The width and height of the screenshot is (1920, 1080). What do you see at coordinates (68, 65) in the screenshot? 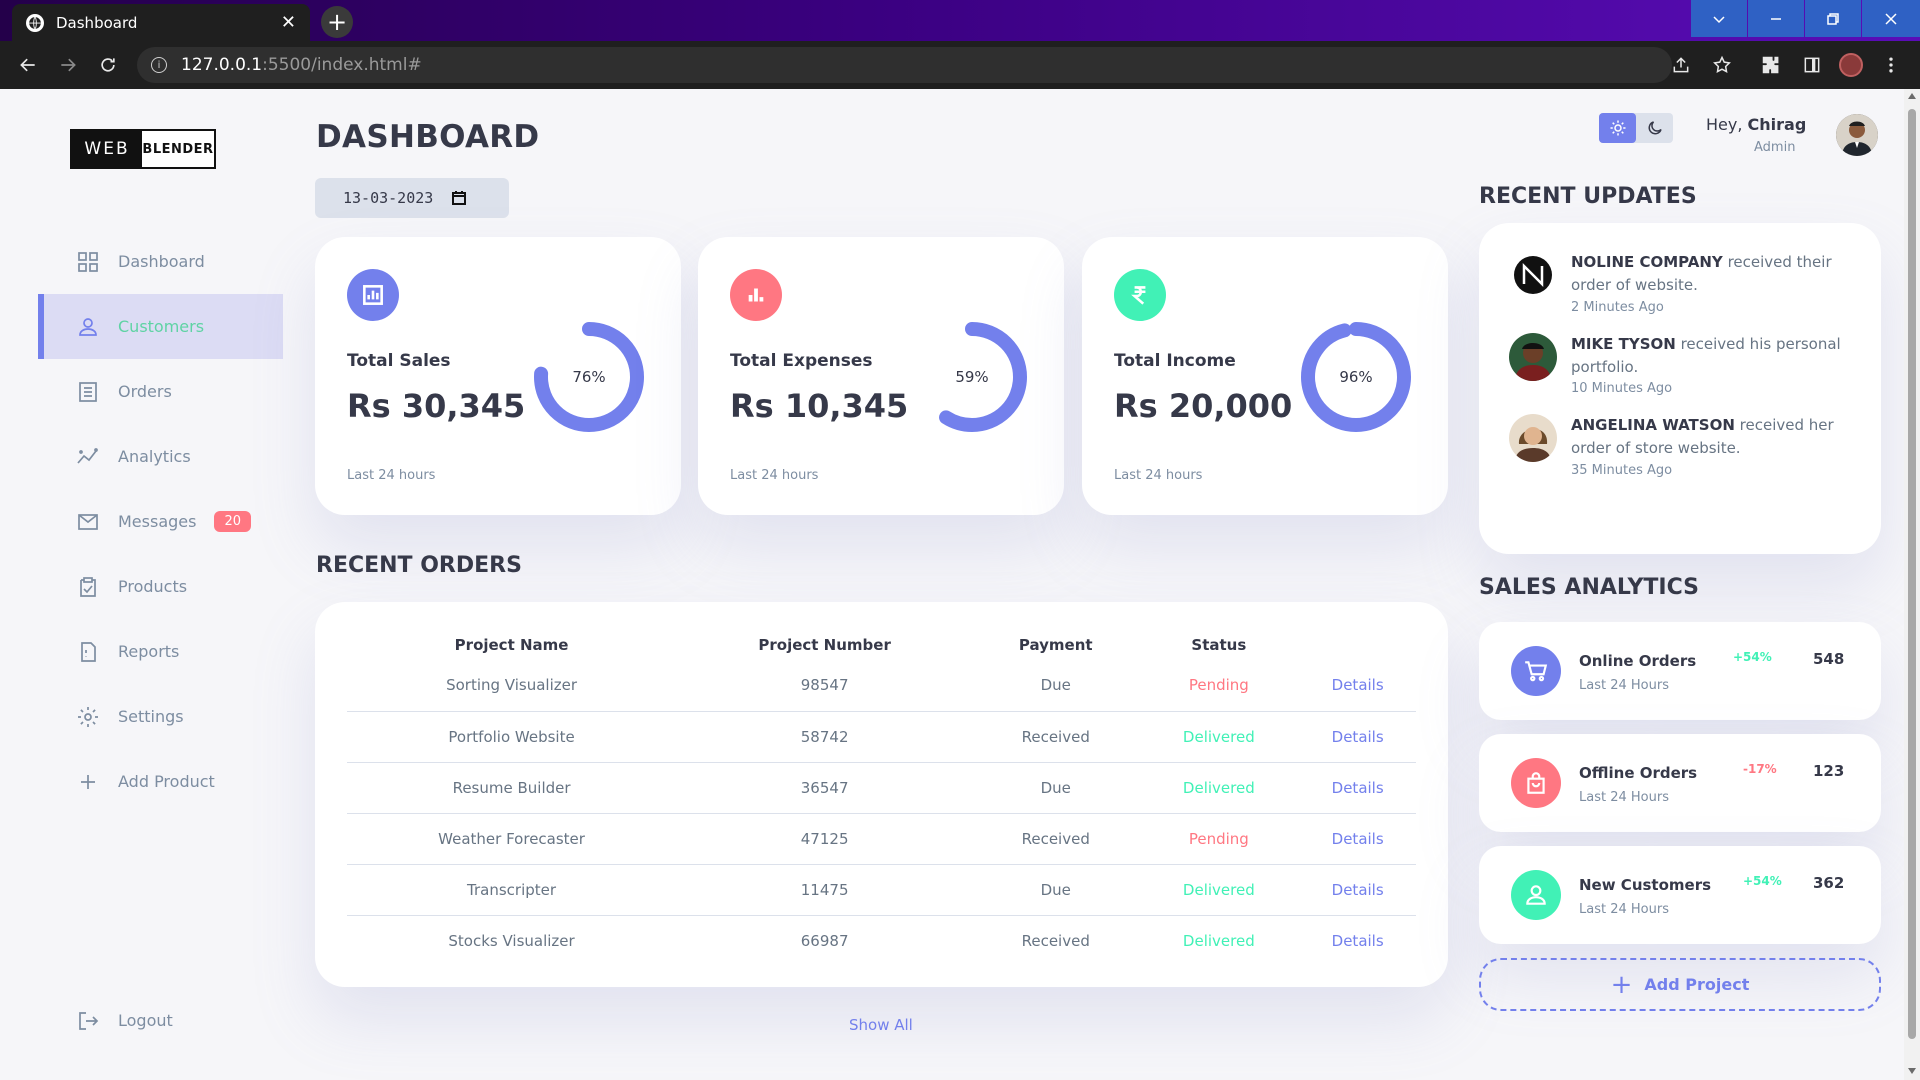
I see `forward-icon` at bounding box center [68, 65].